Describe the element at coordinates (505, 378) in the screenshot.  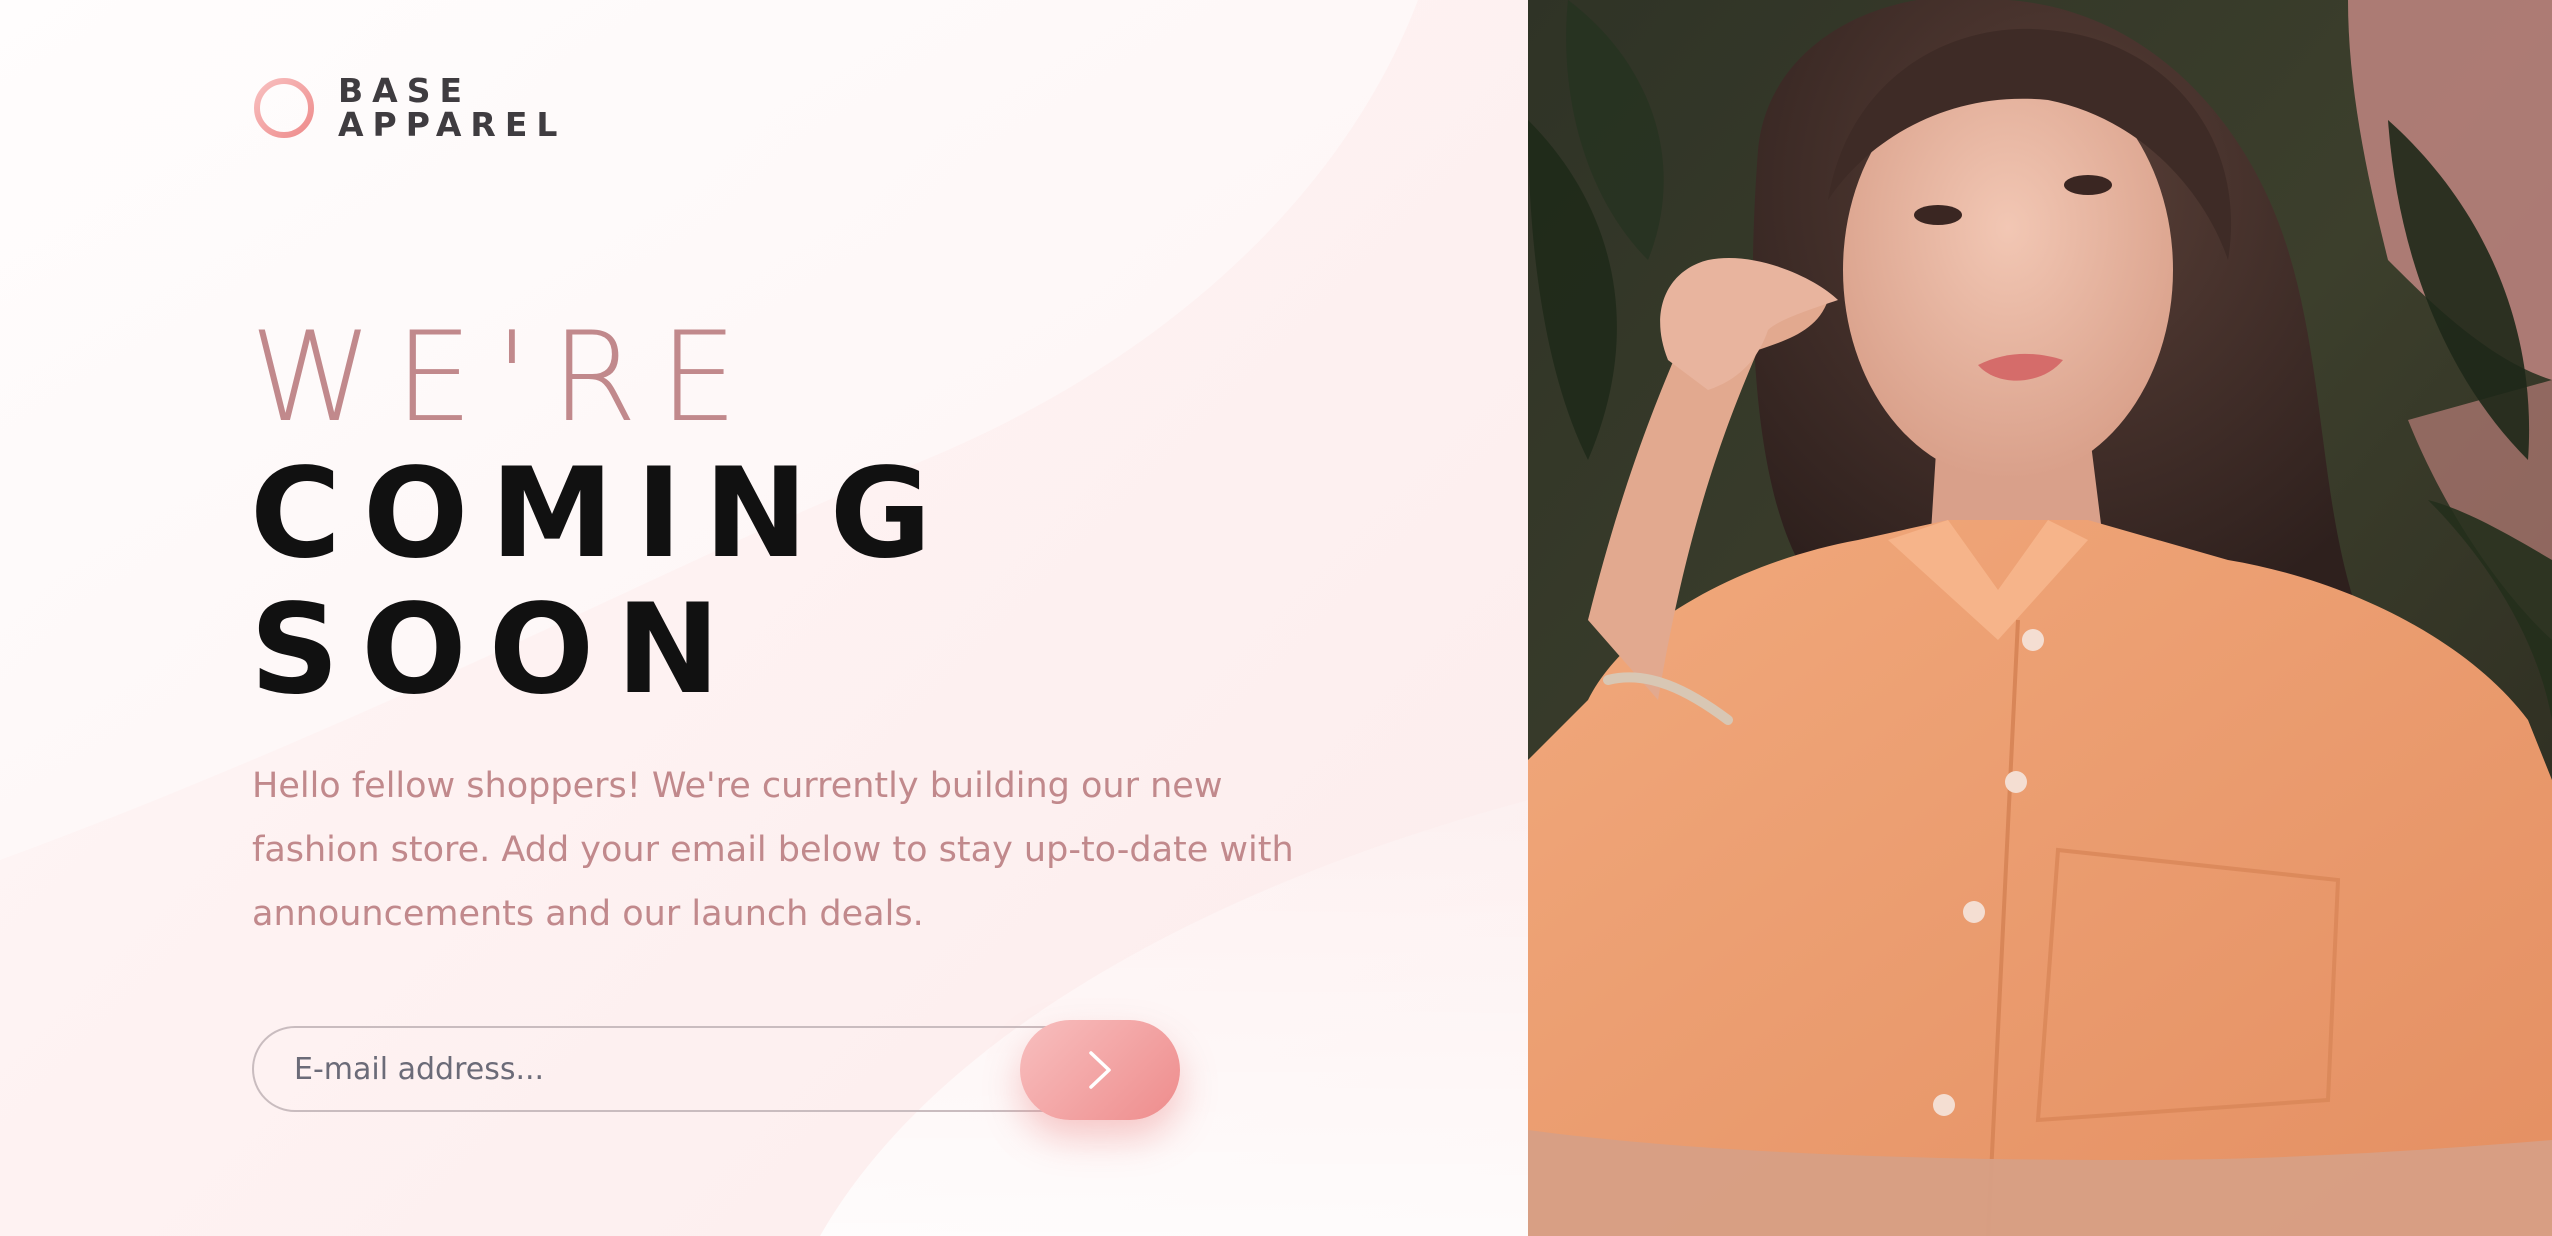
I see `headline-light: WE'RE` at that location.